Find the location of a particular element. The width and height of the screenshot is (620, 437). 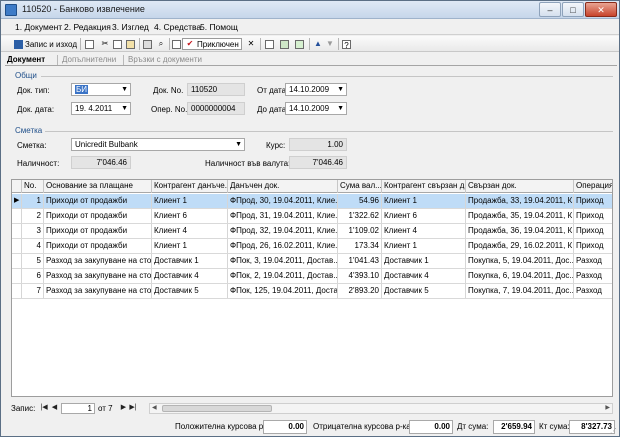

edit-button is located at coordinates (176, 44).